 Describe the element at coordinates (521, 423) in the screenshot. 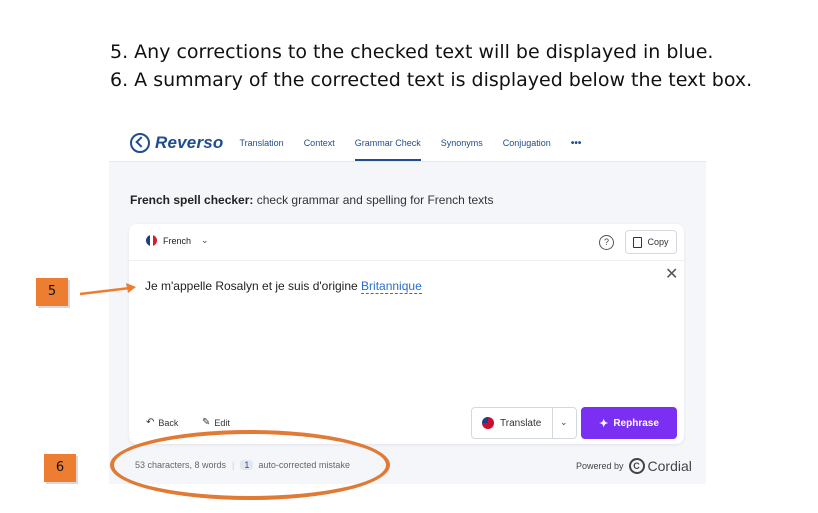

I see `translate-label: Translate` at that location.